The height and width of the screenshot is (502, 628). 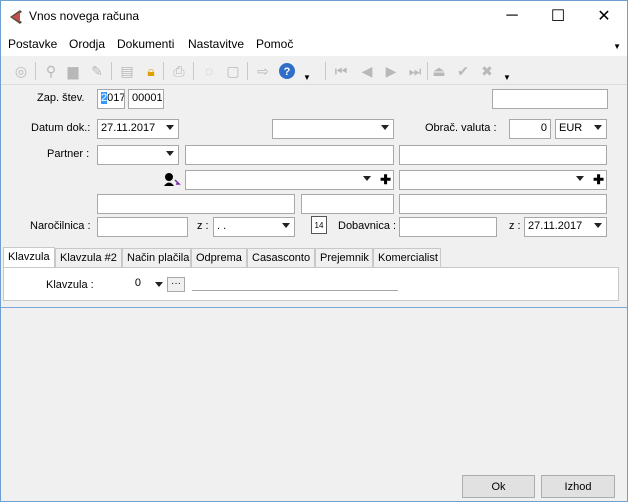 What do you see at coordinates (60, 226) in the screenshot?
I see `narocilnica-label: Naročilnica :` at bounding box center [60, 226].